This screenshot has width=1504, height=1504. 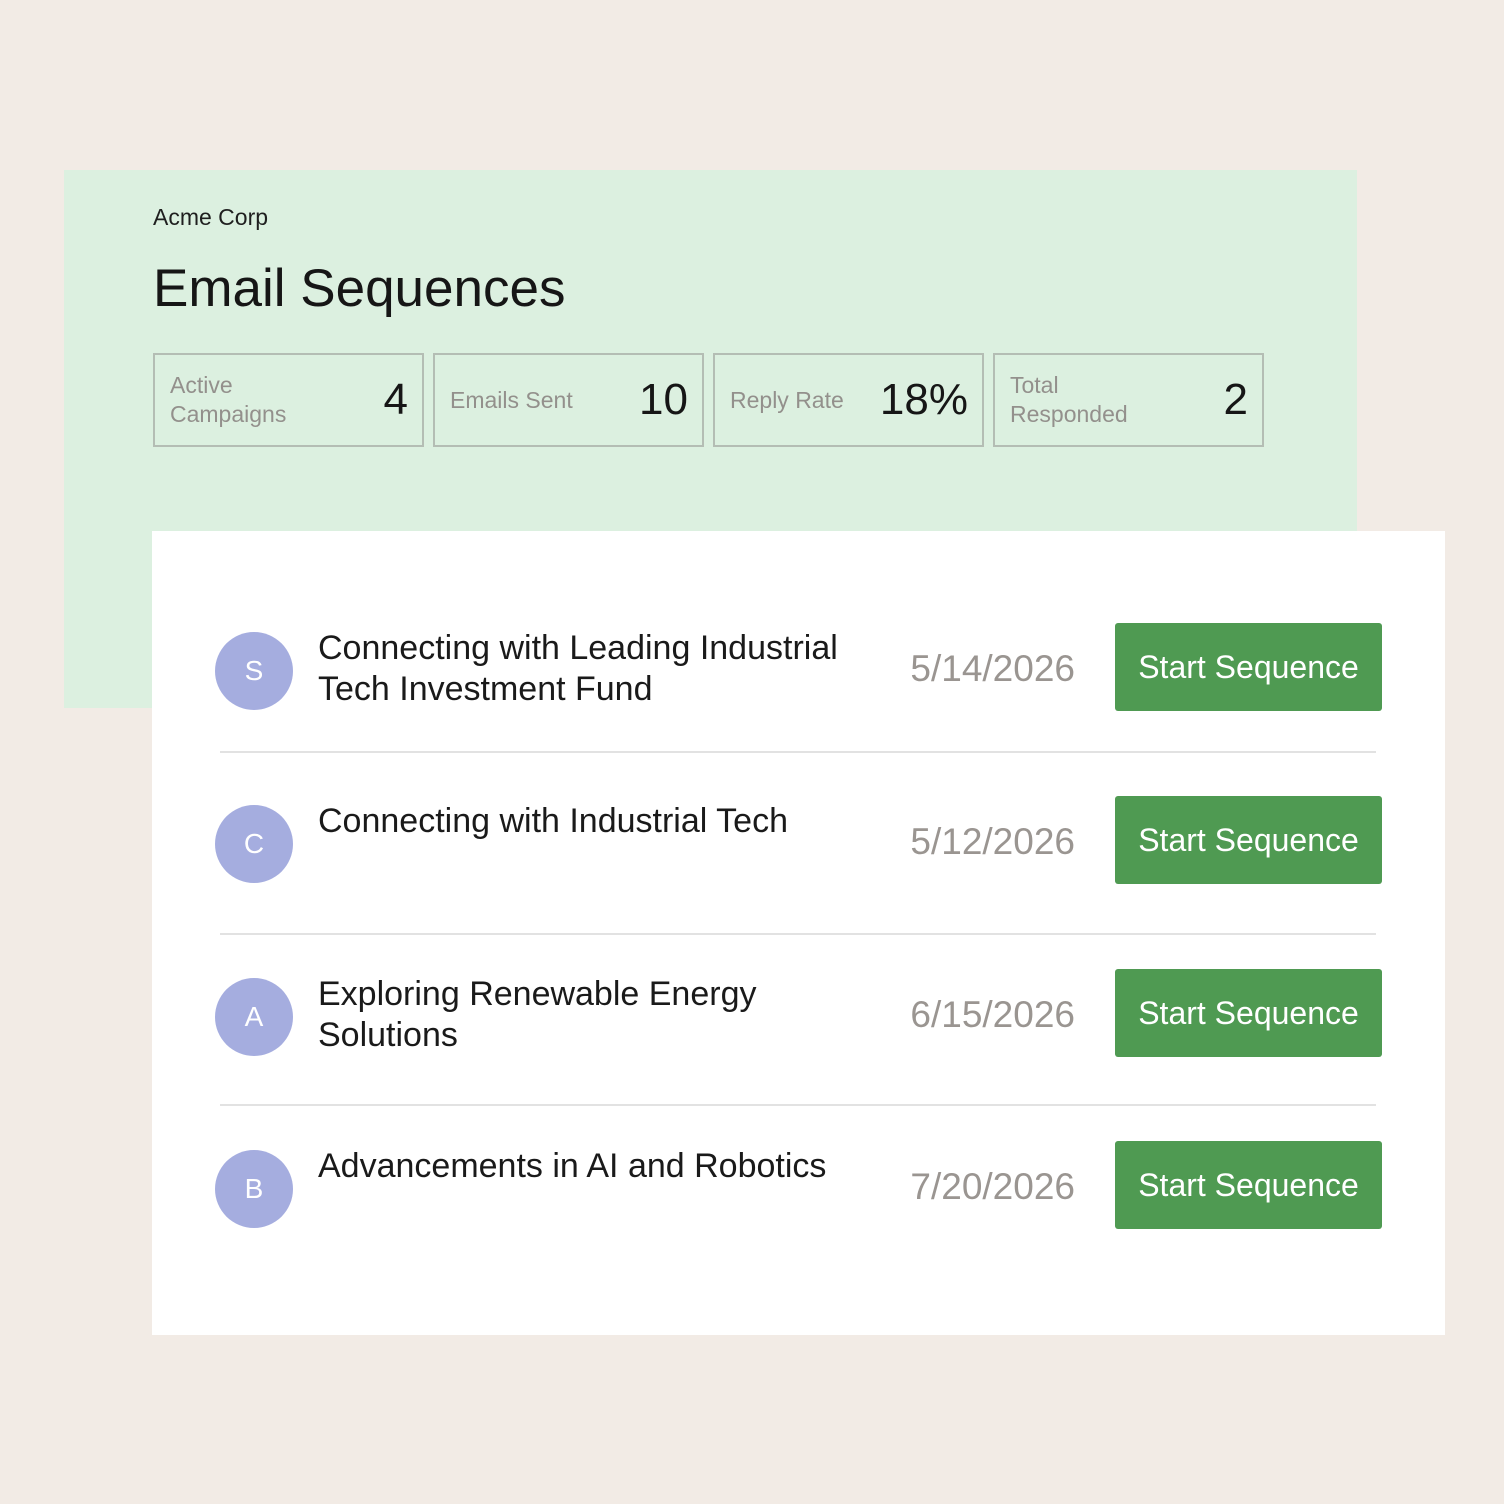 I want to click on stat-active-campaigns: Active Campaigns 4, so click(x=288, y=400).